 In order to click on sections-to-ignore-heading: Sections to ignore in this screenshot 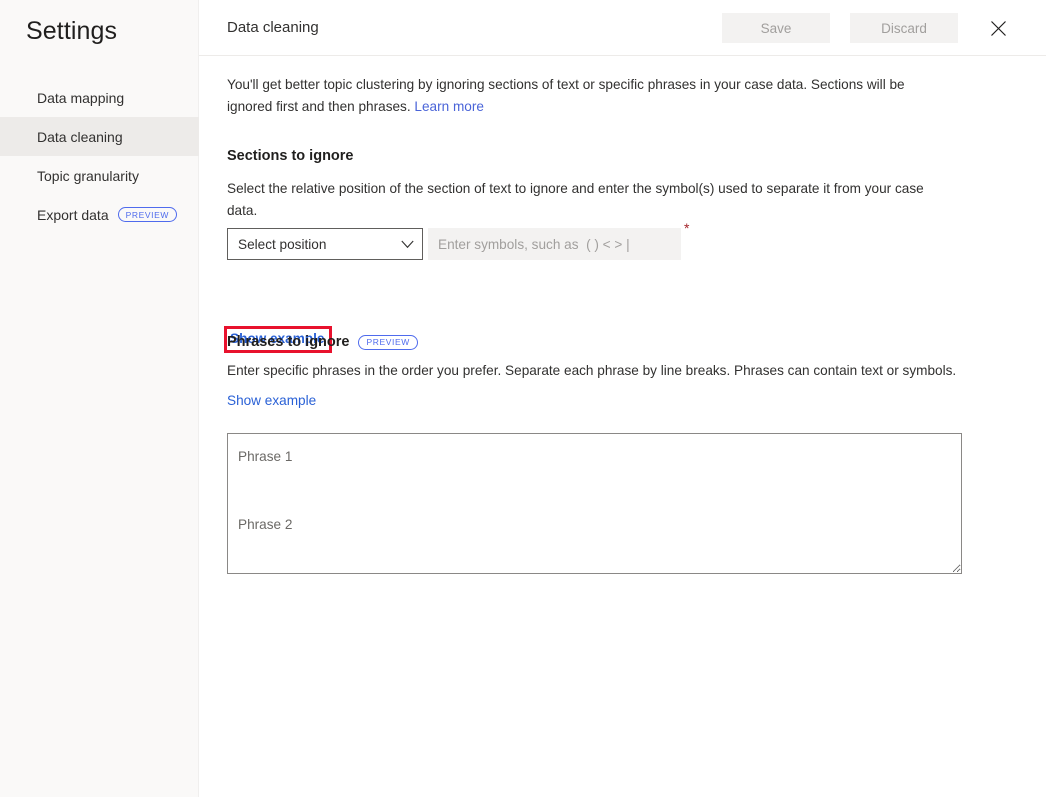, I will do `click(290, 156)`.